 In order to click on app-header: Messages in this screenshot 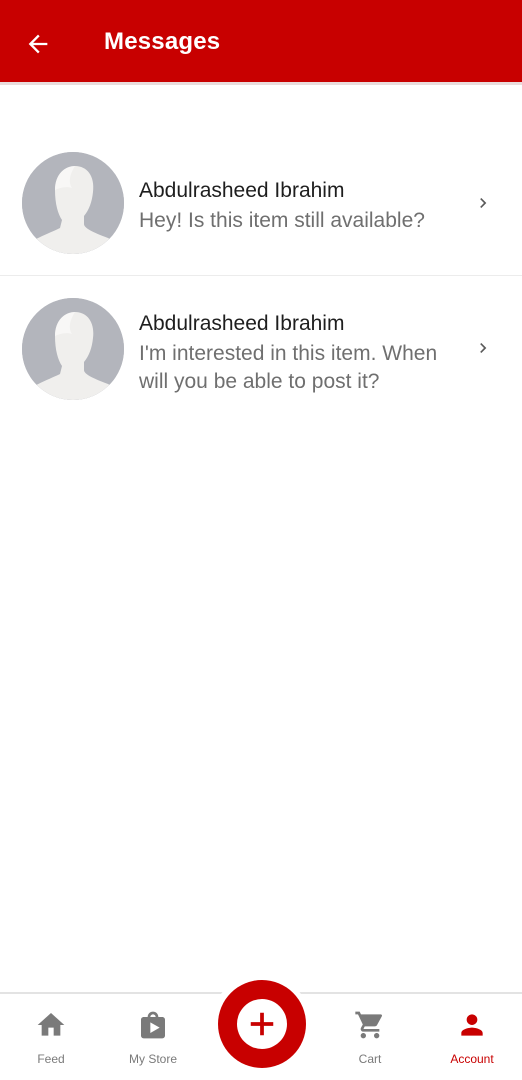, I will do `click(261, 42)`.